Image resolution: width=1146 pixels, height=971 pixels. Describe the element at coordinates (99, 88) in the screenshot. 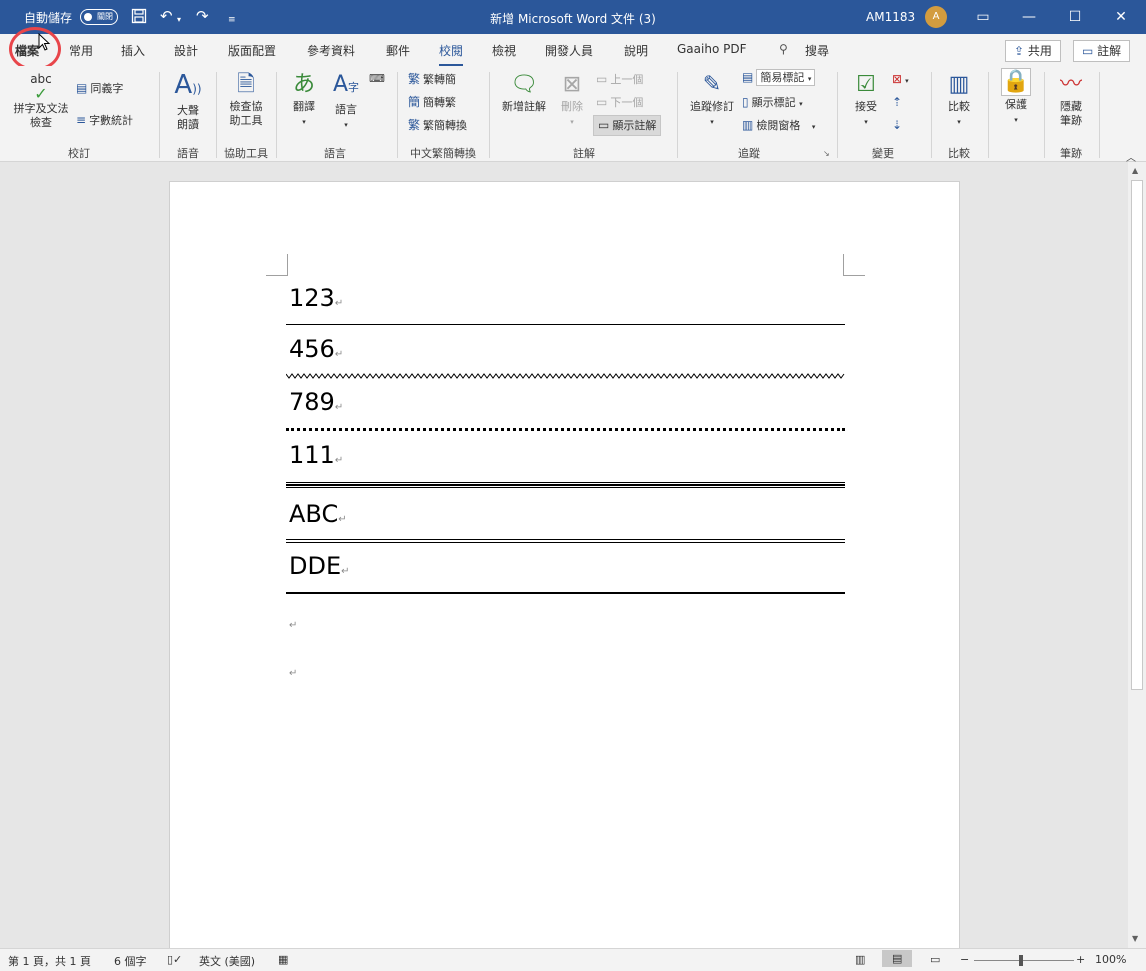

I see `thesaurus-button: ▤ 同義字` at that location.